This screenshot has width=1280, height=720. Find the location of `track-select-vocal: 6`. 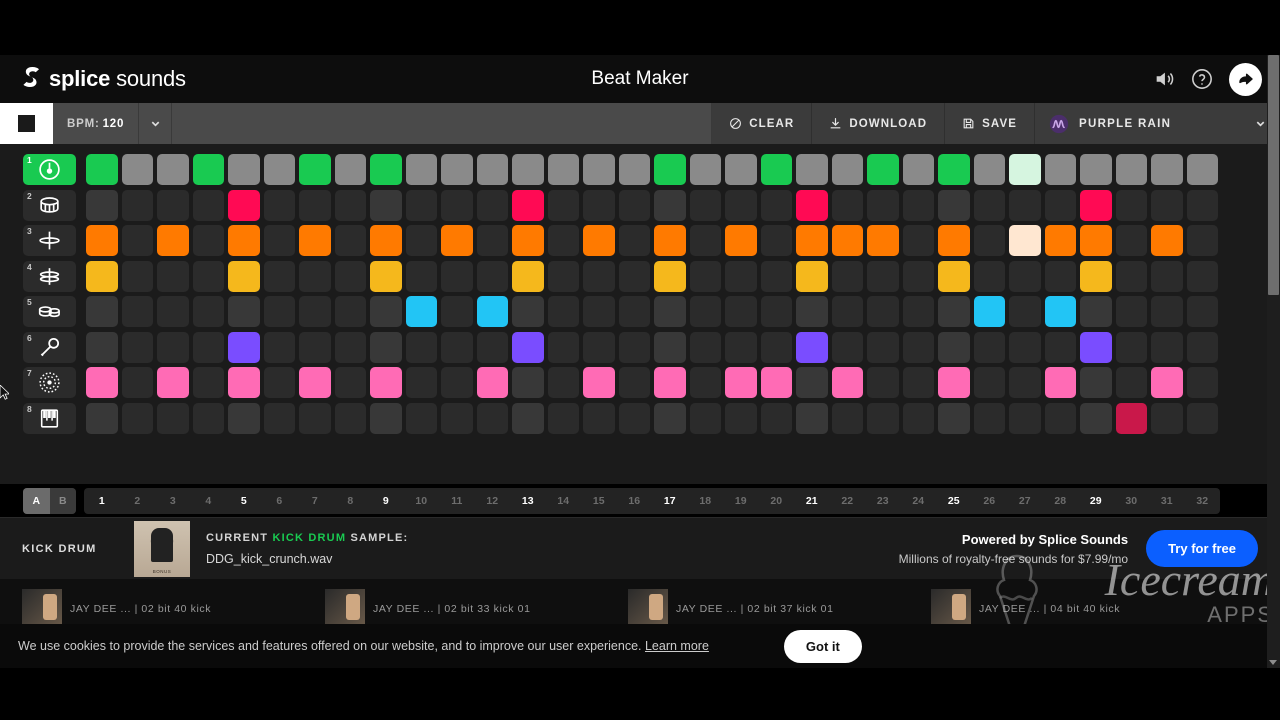

track-select-vocal: 6 is located at coordinates (49, 347).